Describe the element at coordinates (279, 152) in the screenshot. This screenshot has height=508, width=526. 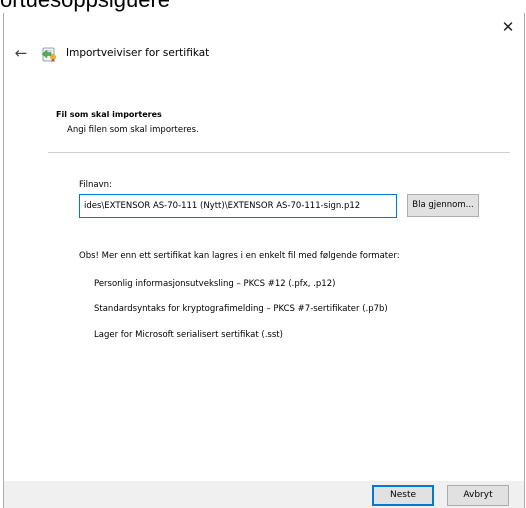
I see `header-separator` at that location.